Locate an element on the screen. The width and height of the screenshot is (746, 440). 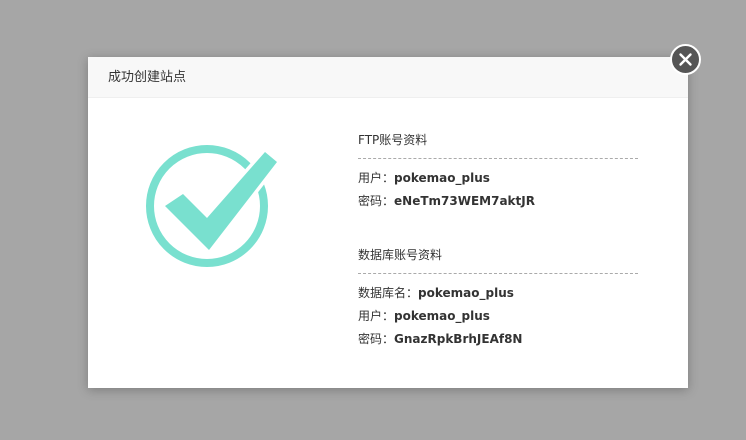
database-name-value: pokemao_plus is located at coordinates (466, 293).